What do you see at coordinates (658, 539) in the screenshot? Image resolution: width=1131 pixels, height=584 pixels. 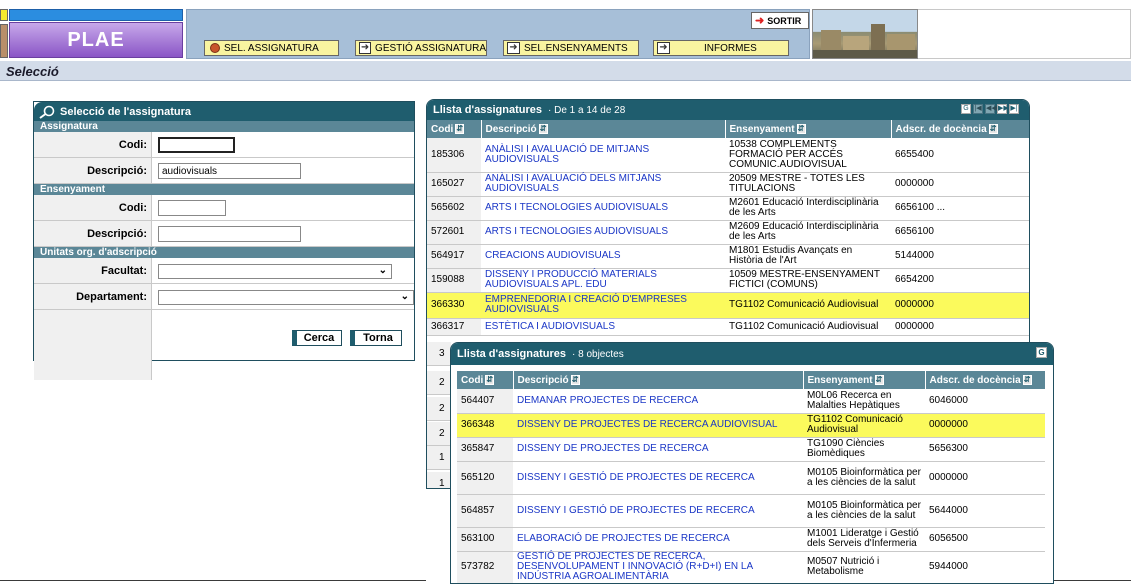 I see `row-description-link: ELABORACIÓ DE PROJECTES DE RECERCA` at bounding box center [658, 539].